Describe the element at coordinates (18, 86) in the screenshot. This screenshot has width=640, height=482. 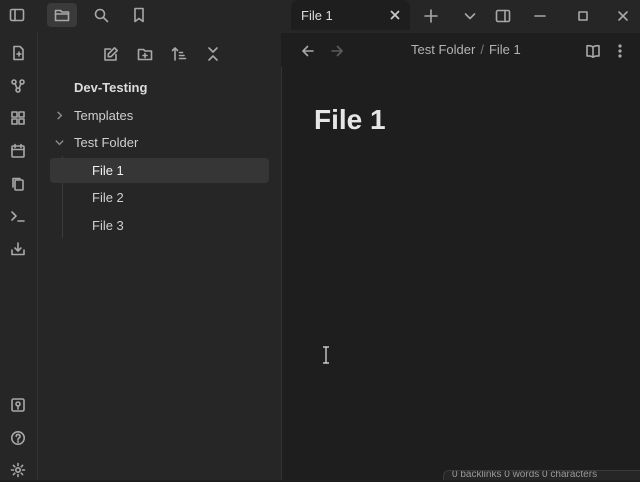
I see `graph-icon` at that location.